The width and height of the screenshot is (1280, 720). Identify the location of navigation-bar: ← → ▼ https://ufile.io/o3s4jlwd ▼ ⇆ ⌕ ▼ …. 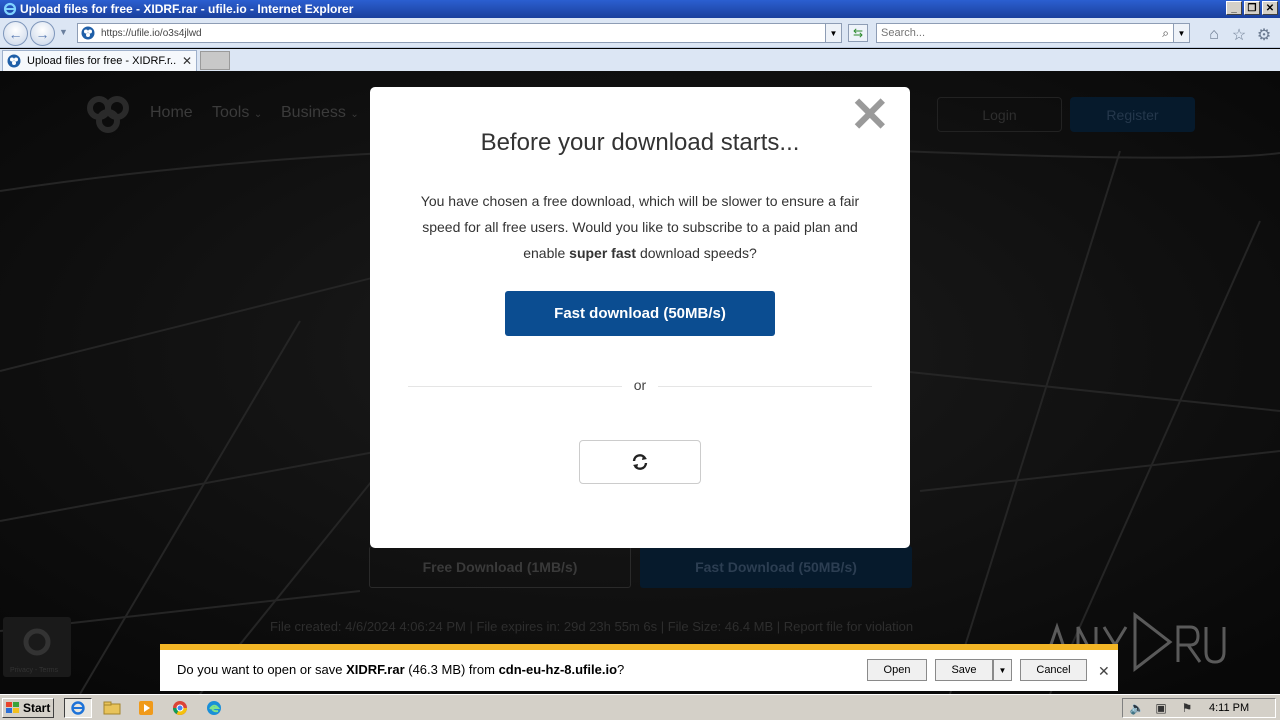
(640, 33).